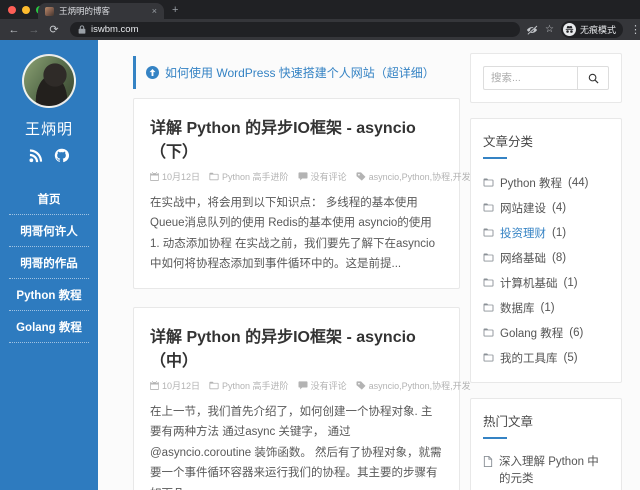 This screenshot has height=490, width=640. Describe the element at coordinates (569, 29) in the screenshot. I see `incognito-avatar-icon` at that location.